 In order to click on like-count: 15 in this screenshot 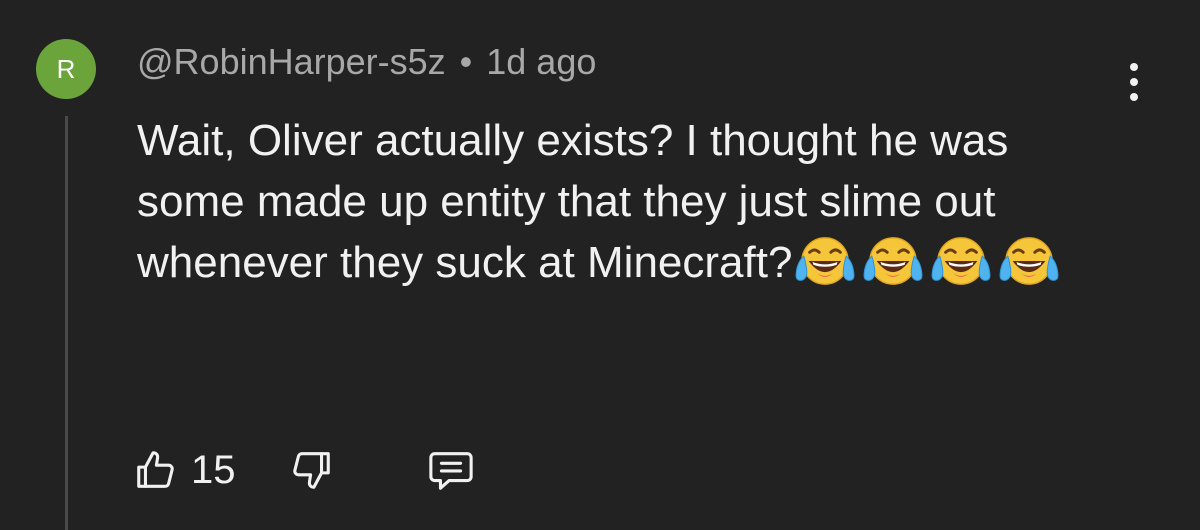, I will do `click(213, 469)`.